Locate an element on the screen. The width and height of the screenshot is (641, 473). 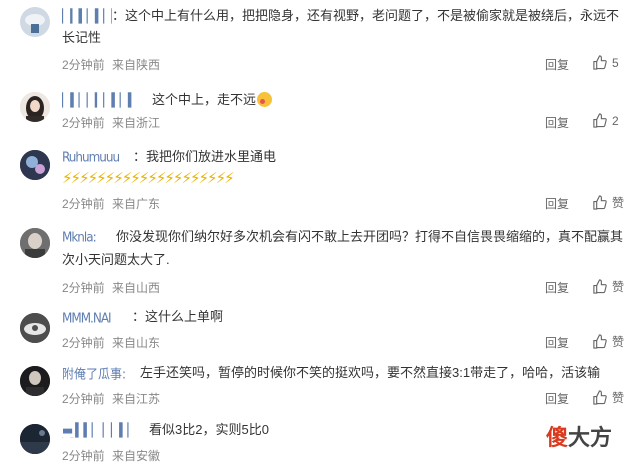
comment-text-body: 这个中上，走不远 is located at coordinates (204, 99).